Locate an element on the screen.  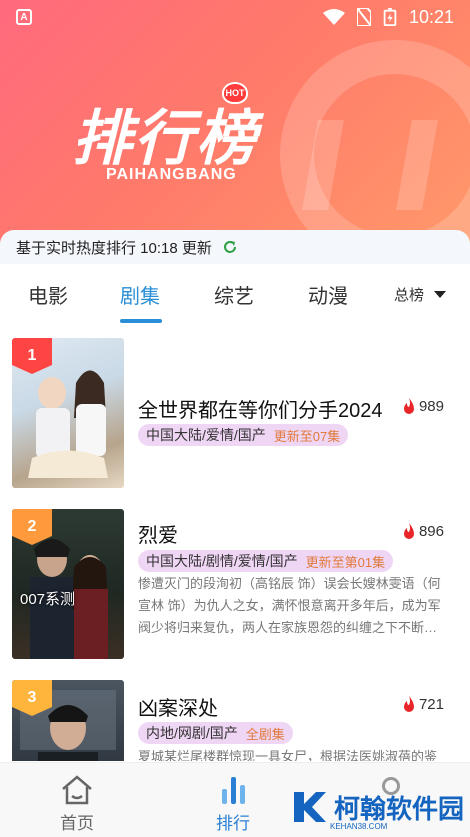
tab-variety: 综艺 is located at coordinates (234, 294).